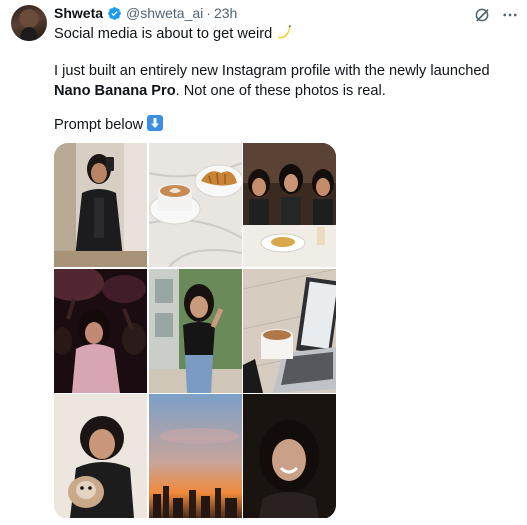  I want to click on timestamp: 23h, so click(225, 13).